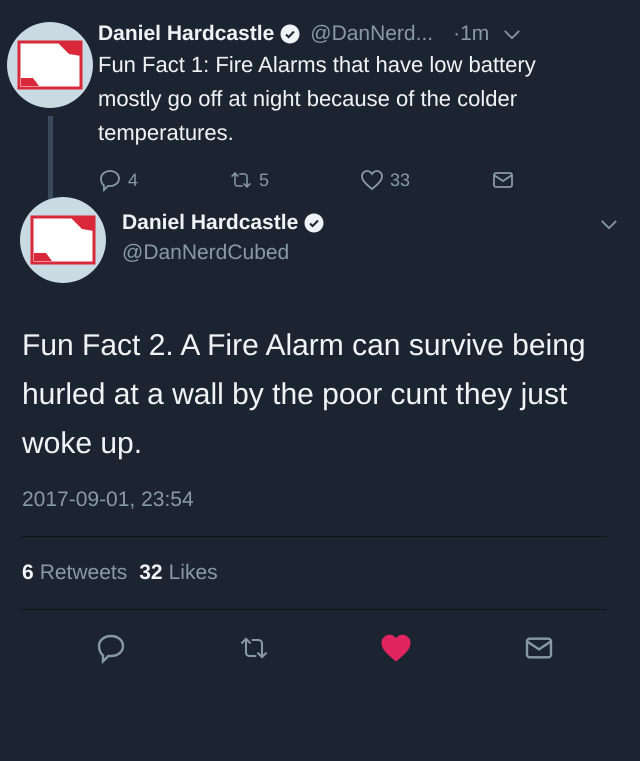 The height and width of the screenshot is (761, 640). I want to click on like-count: 33, so click(400, 180).